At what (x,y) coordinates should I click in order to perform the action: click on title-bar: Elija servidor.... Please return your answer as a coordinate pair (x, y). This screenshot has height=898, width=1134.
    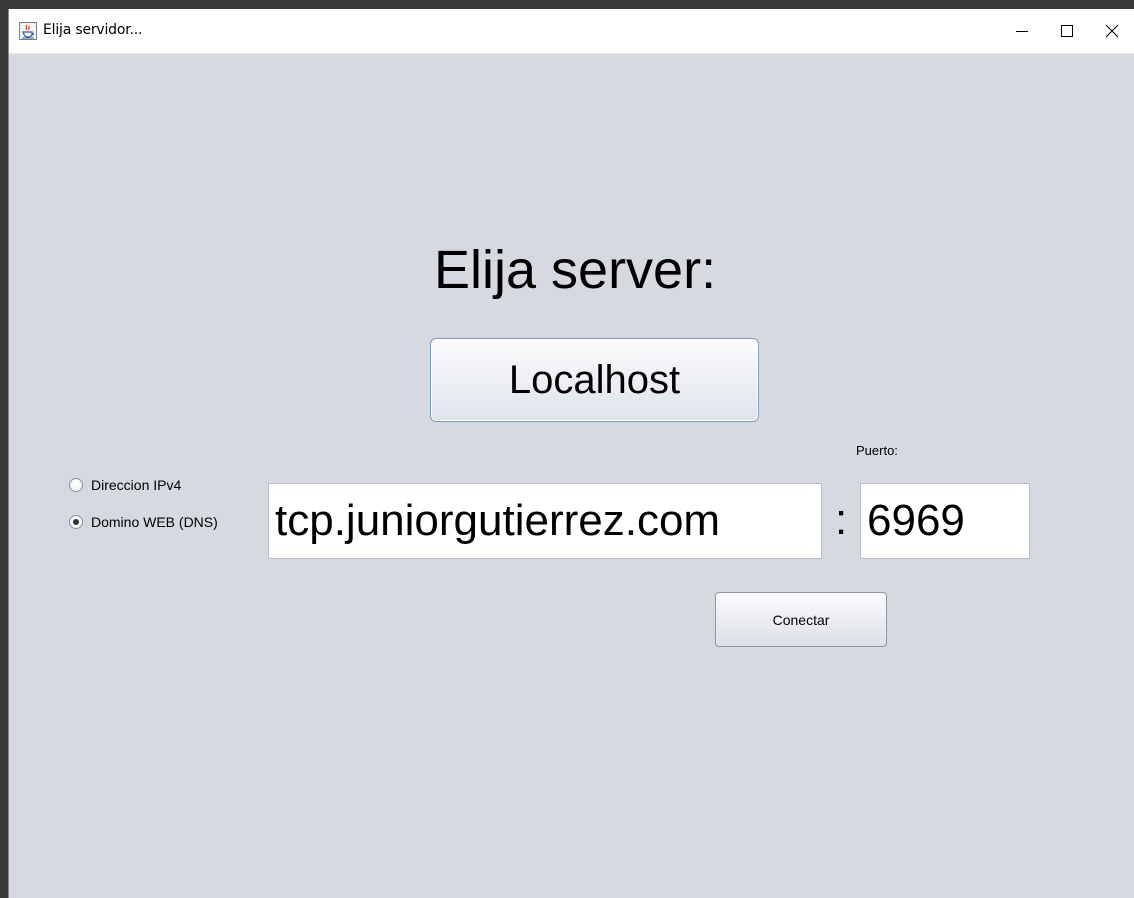
    Looking at the image, I should click on (571, 31).